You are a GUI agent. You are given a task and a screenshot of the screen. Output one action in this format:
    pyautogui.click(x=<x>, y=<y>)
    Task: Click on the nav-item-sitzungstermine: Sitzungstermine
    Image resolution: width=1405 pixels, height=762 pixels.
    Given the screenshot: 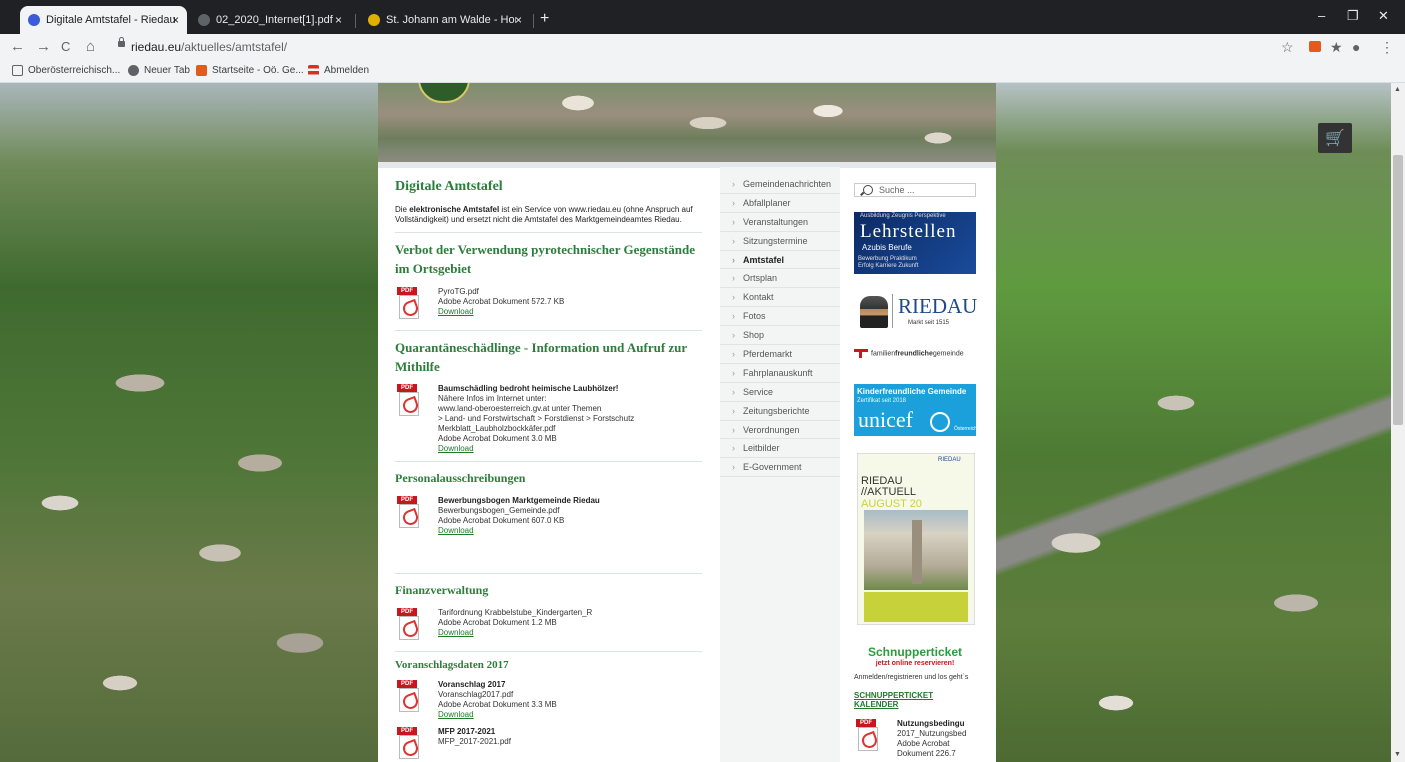 What is the action you would take?
    pyautogui.click(x=780, y=241)
    